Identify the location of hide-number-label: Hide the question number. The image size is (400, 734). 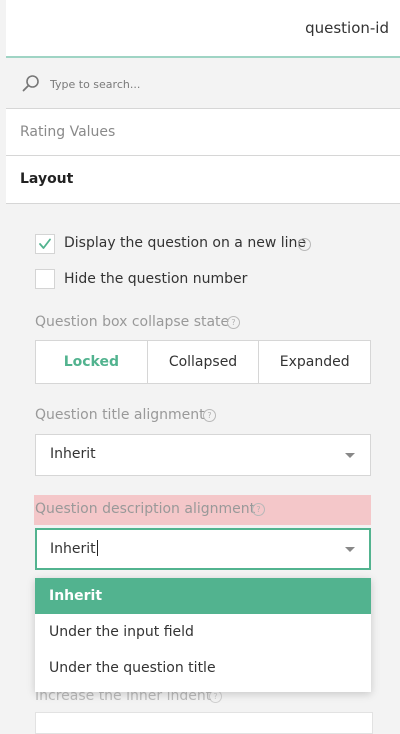
(156, 279).